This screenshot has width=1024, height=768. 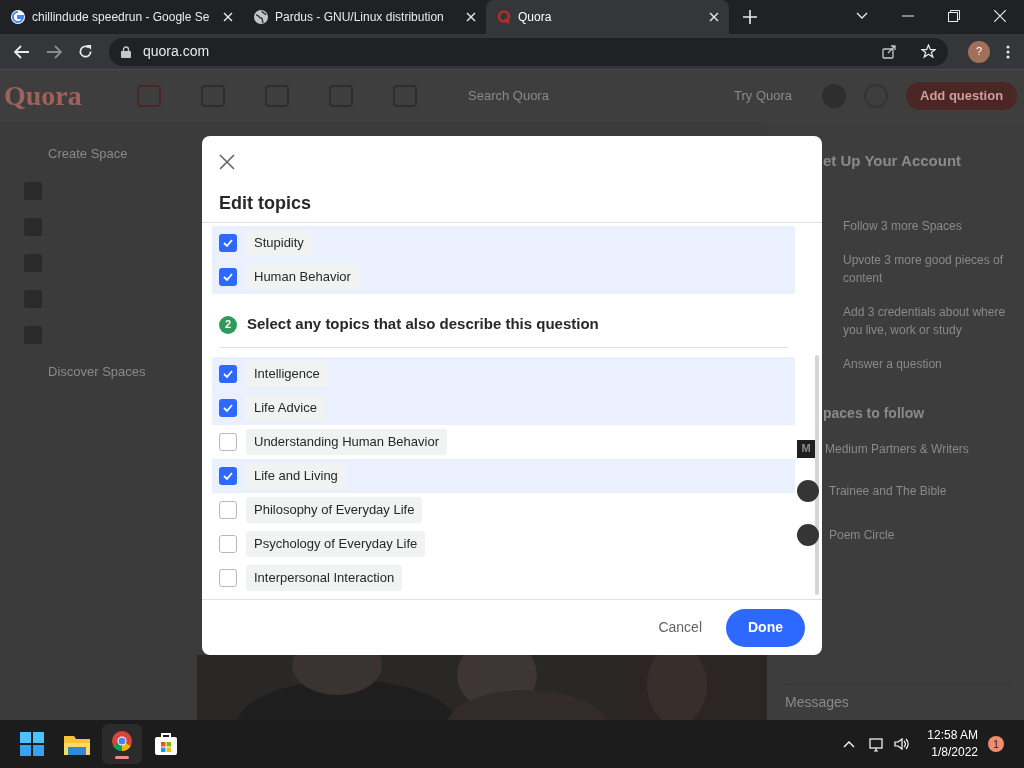 What do you see at coordinates (952, 735) in the screenshot?
I see `clock-time: 12:58 AM` at bounding box center [952, 735].